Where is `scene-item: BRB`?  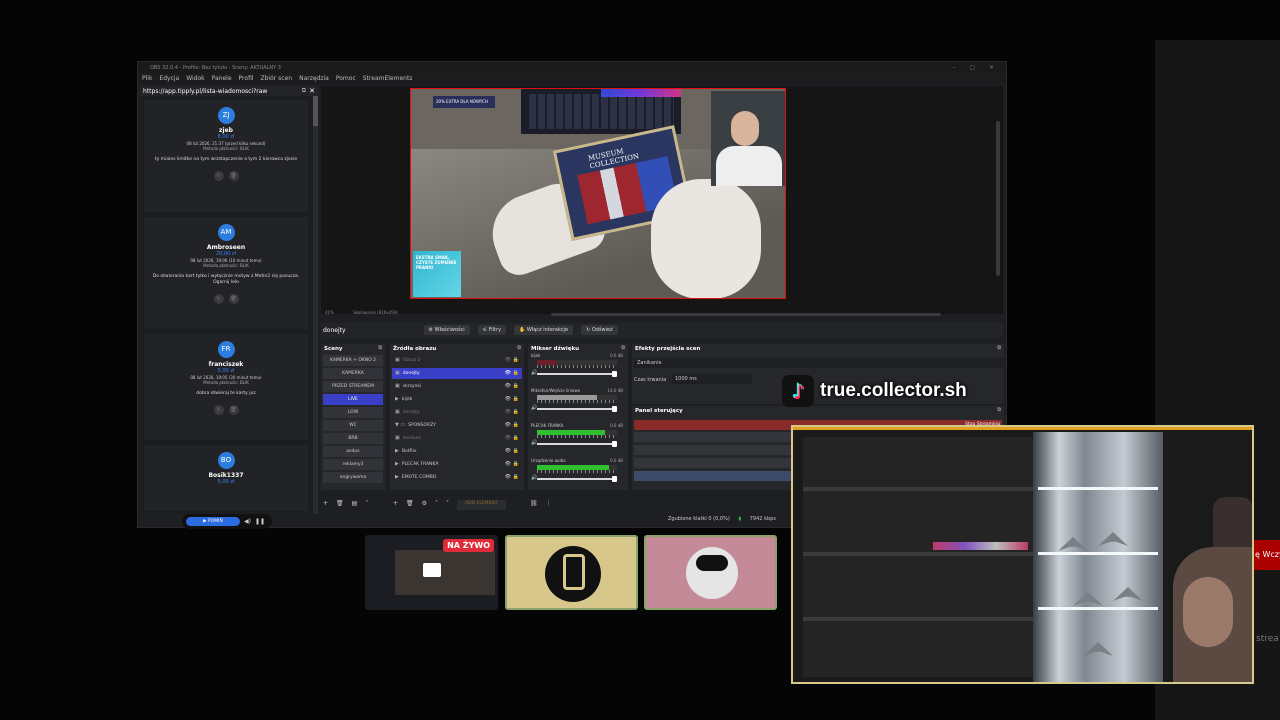
scene-item: BRB is located at coordinates (353, 438).